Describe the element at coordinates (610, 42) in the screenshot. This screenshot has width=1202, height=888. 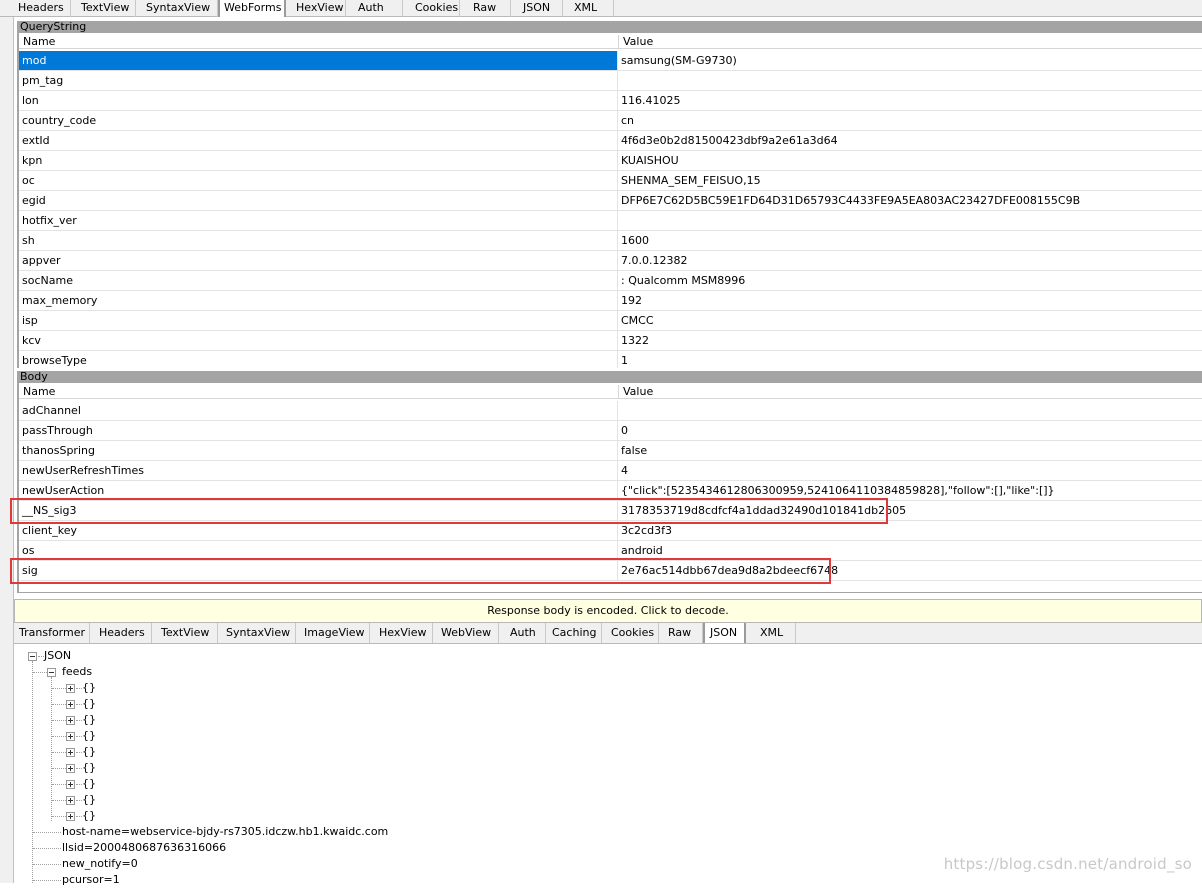
I see `querystring-column-header: Name Value` at that location.